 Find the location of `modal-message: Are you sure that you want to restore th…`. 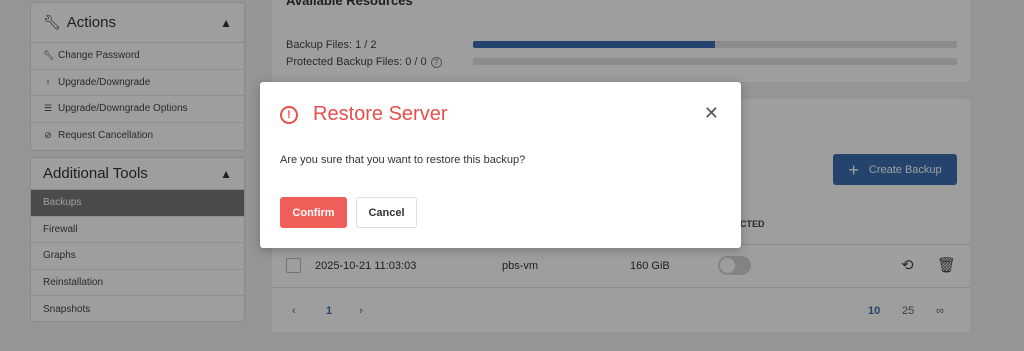

modal-message: Are you sure that you want to restore th… is located at coordinates (403, 160).